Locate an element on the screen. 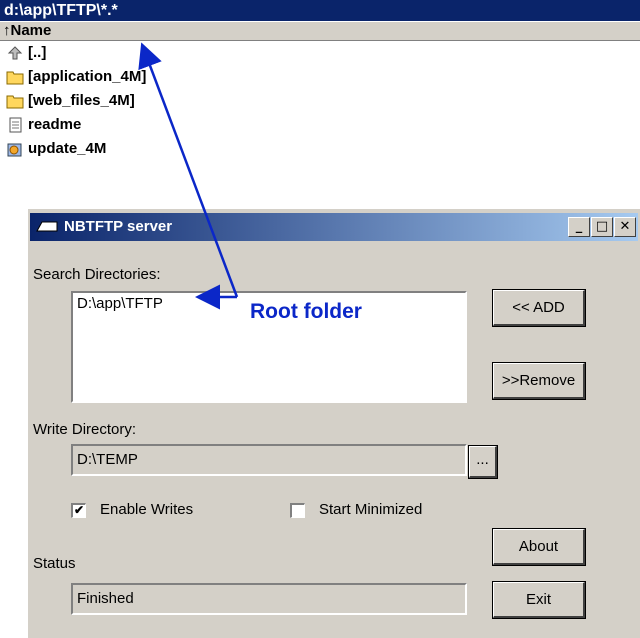 The image size is (640, 638). annotation-arrows is located at coordinates (188, 176).